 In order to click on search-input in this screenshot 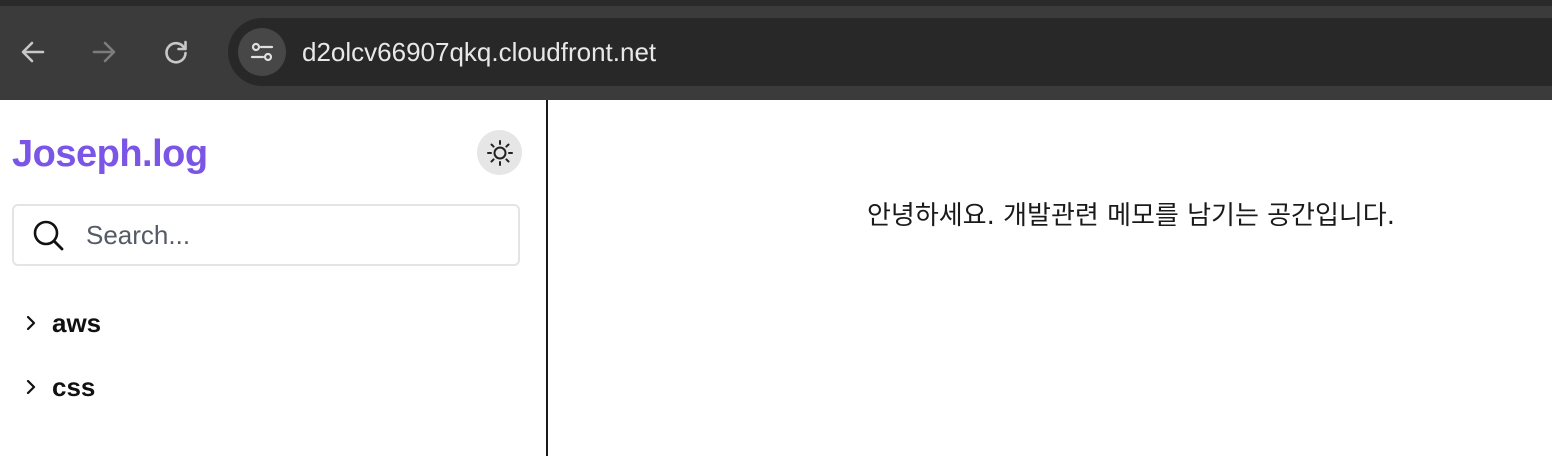, I will do `click(286, 235)`.